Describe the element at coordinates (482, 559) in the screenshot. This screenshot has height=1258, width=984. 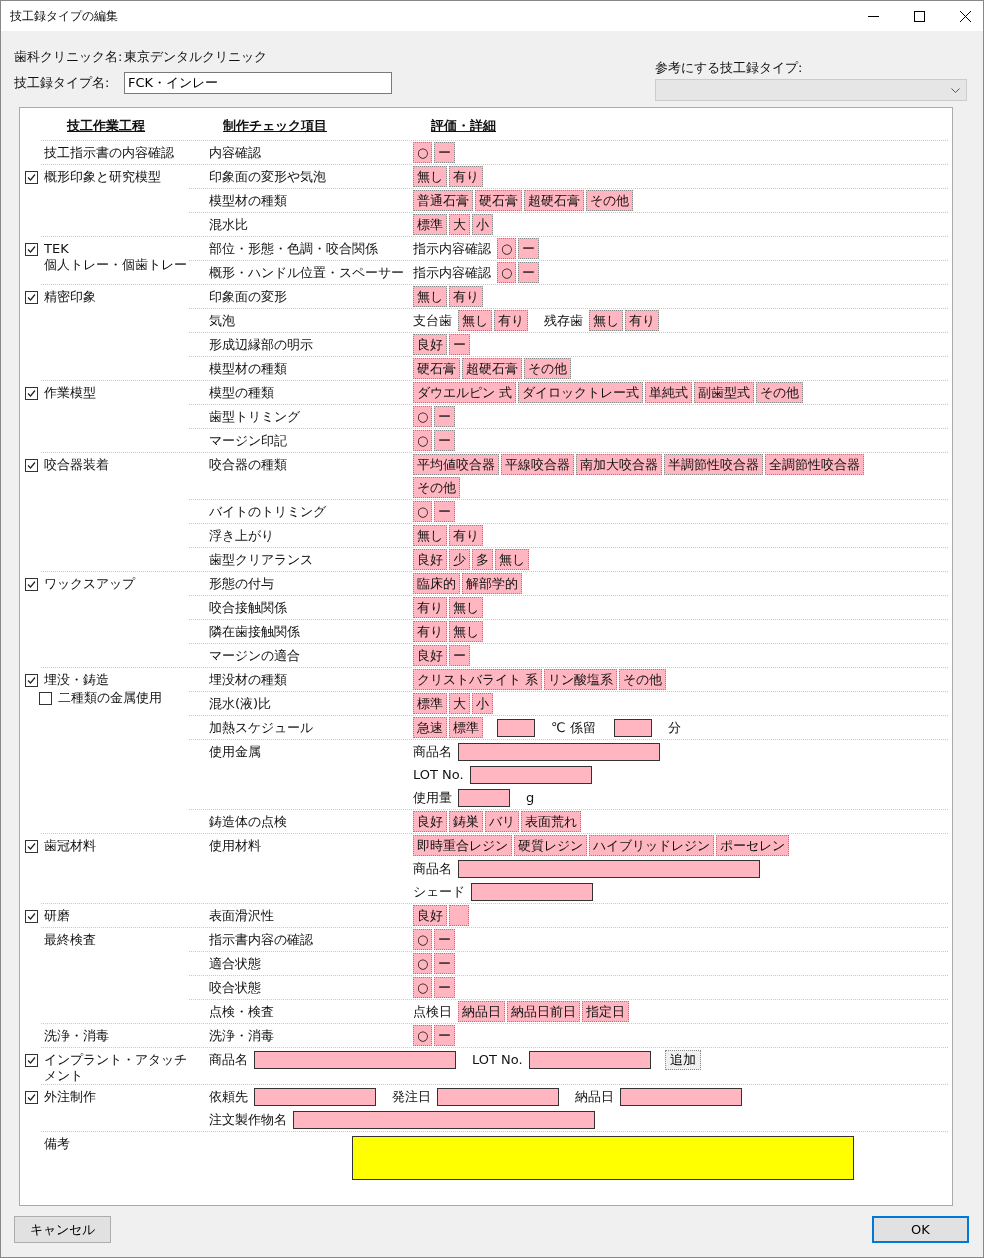
I see `option-chip: 多` at that location.